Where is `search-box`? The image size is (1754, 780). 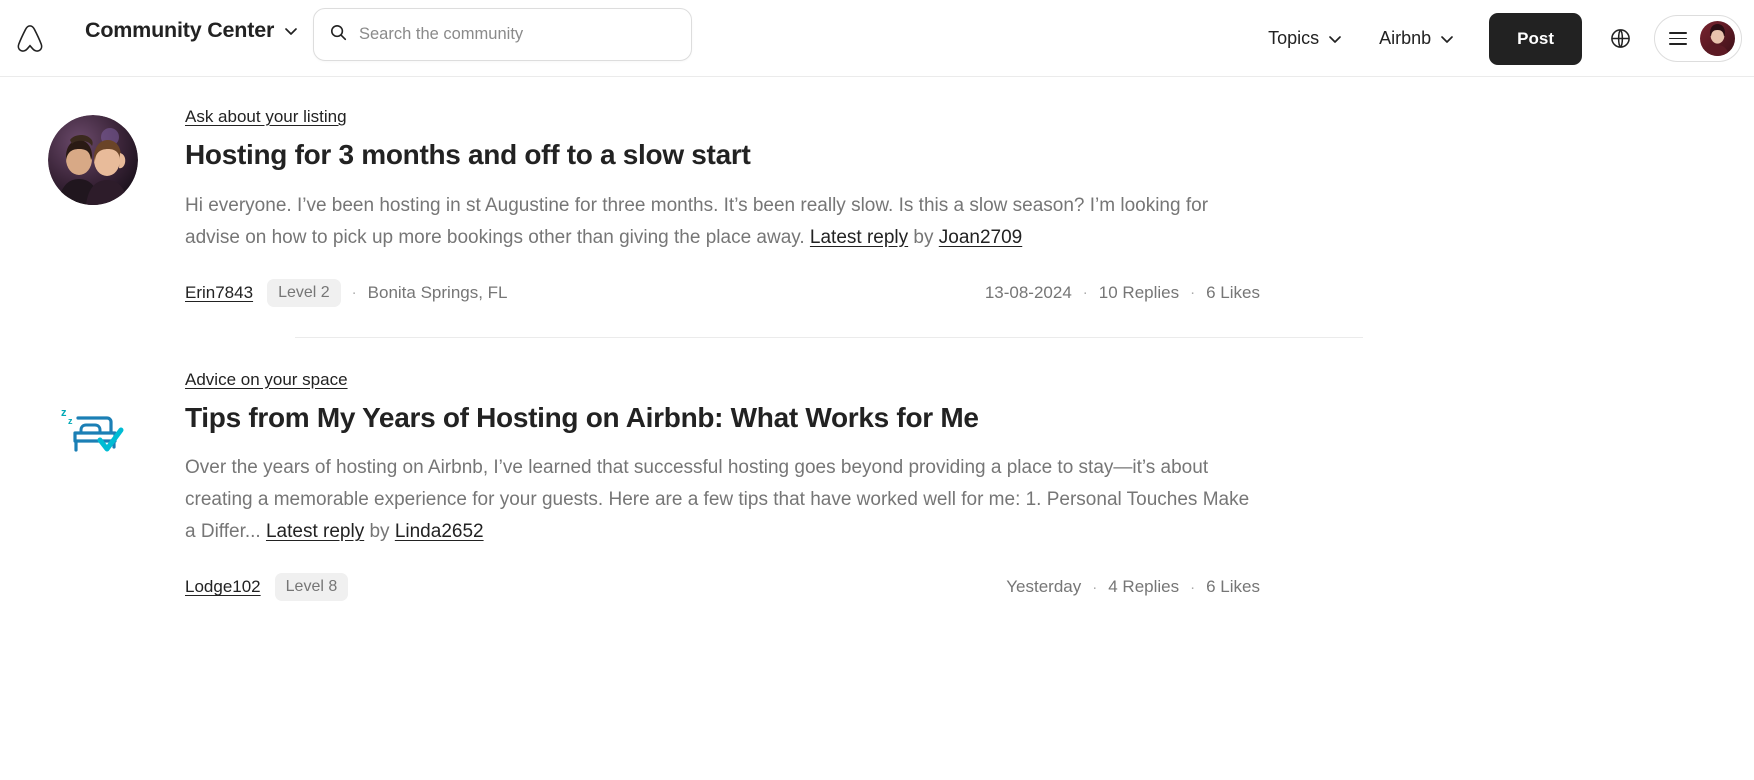
search-box is located at coordinates (502, 34).